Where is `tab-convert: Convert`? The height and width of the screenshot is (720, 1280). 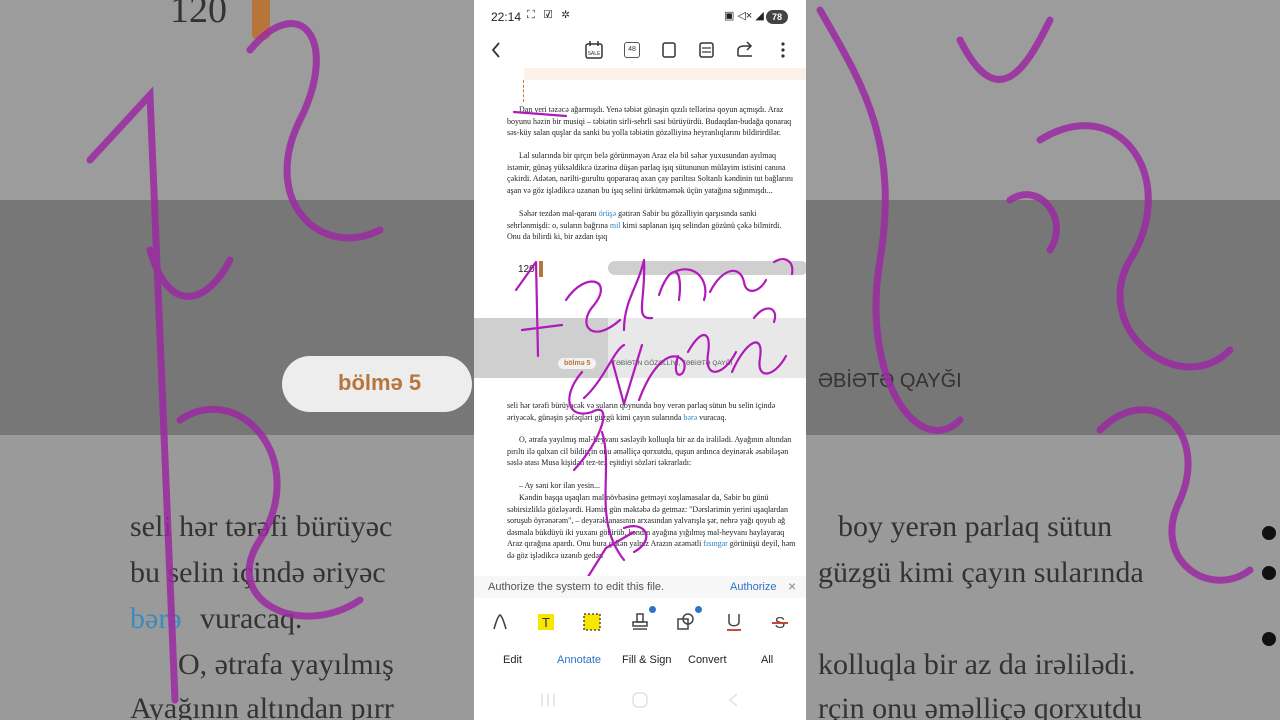 tab-convert: Convert is located at coordinates (707, 660).